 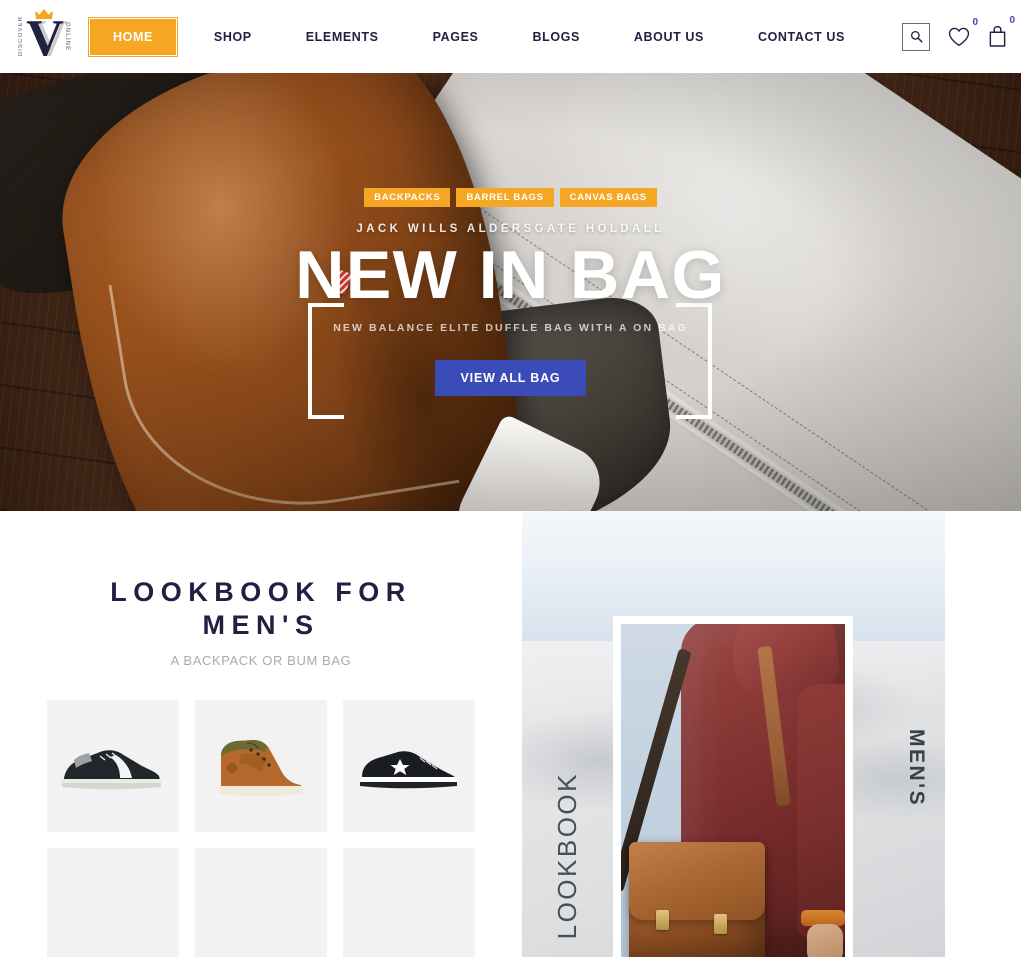 What do you see at coordinates (697, 881) in the screenshot?
I see `messenger-bag-flap` at bounding box center [697, 881].